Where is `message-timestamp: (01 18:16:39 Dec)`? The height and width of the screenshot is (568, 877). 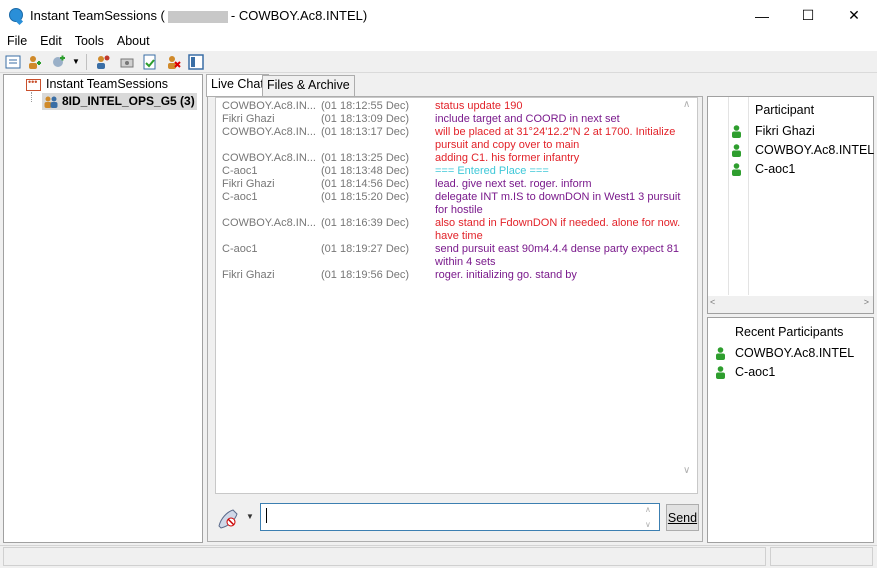
message-timestamp: (01 18:16:39 Dec) is located at coordinates (365, 223).